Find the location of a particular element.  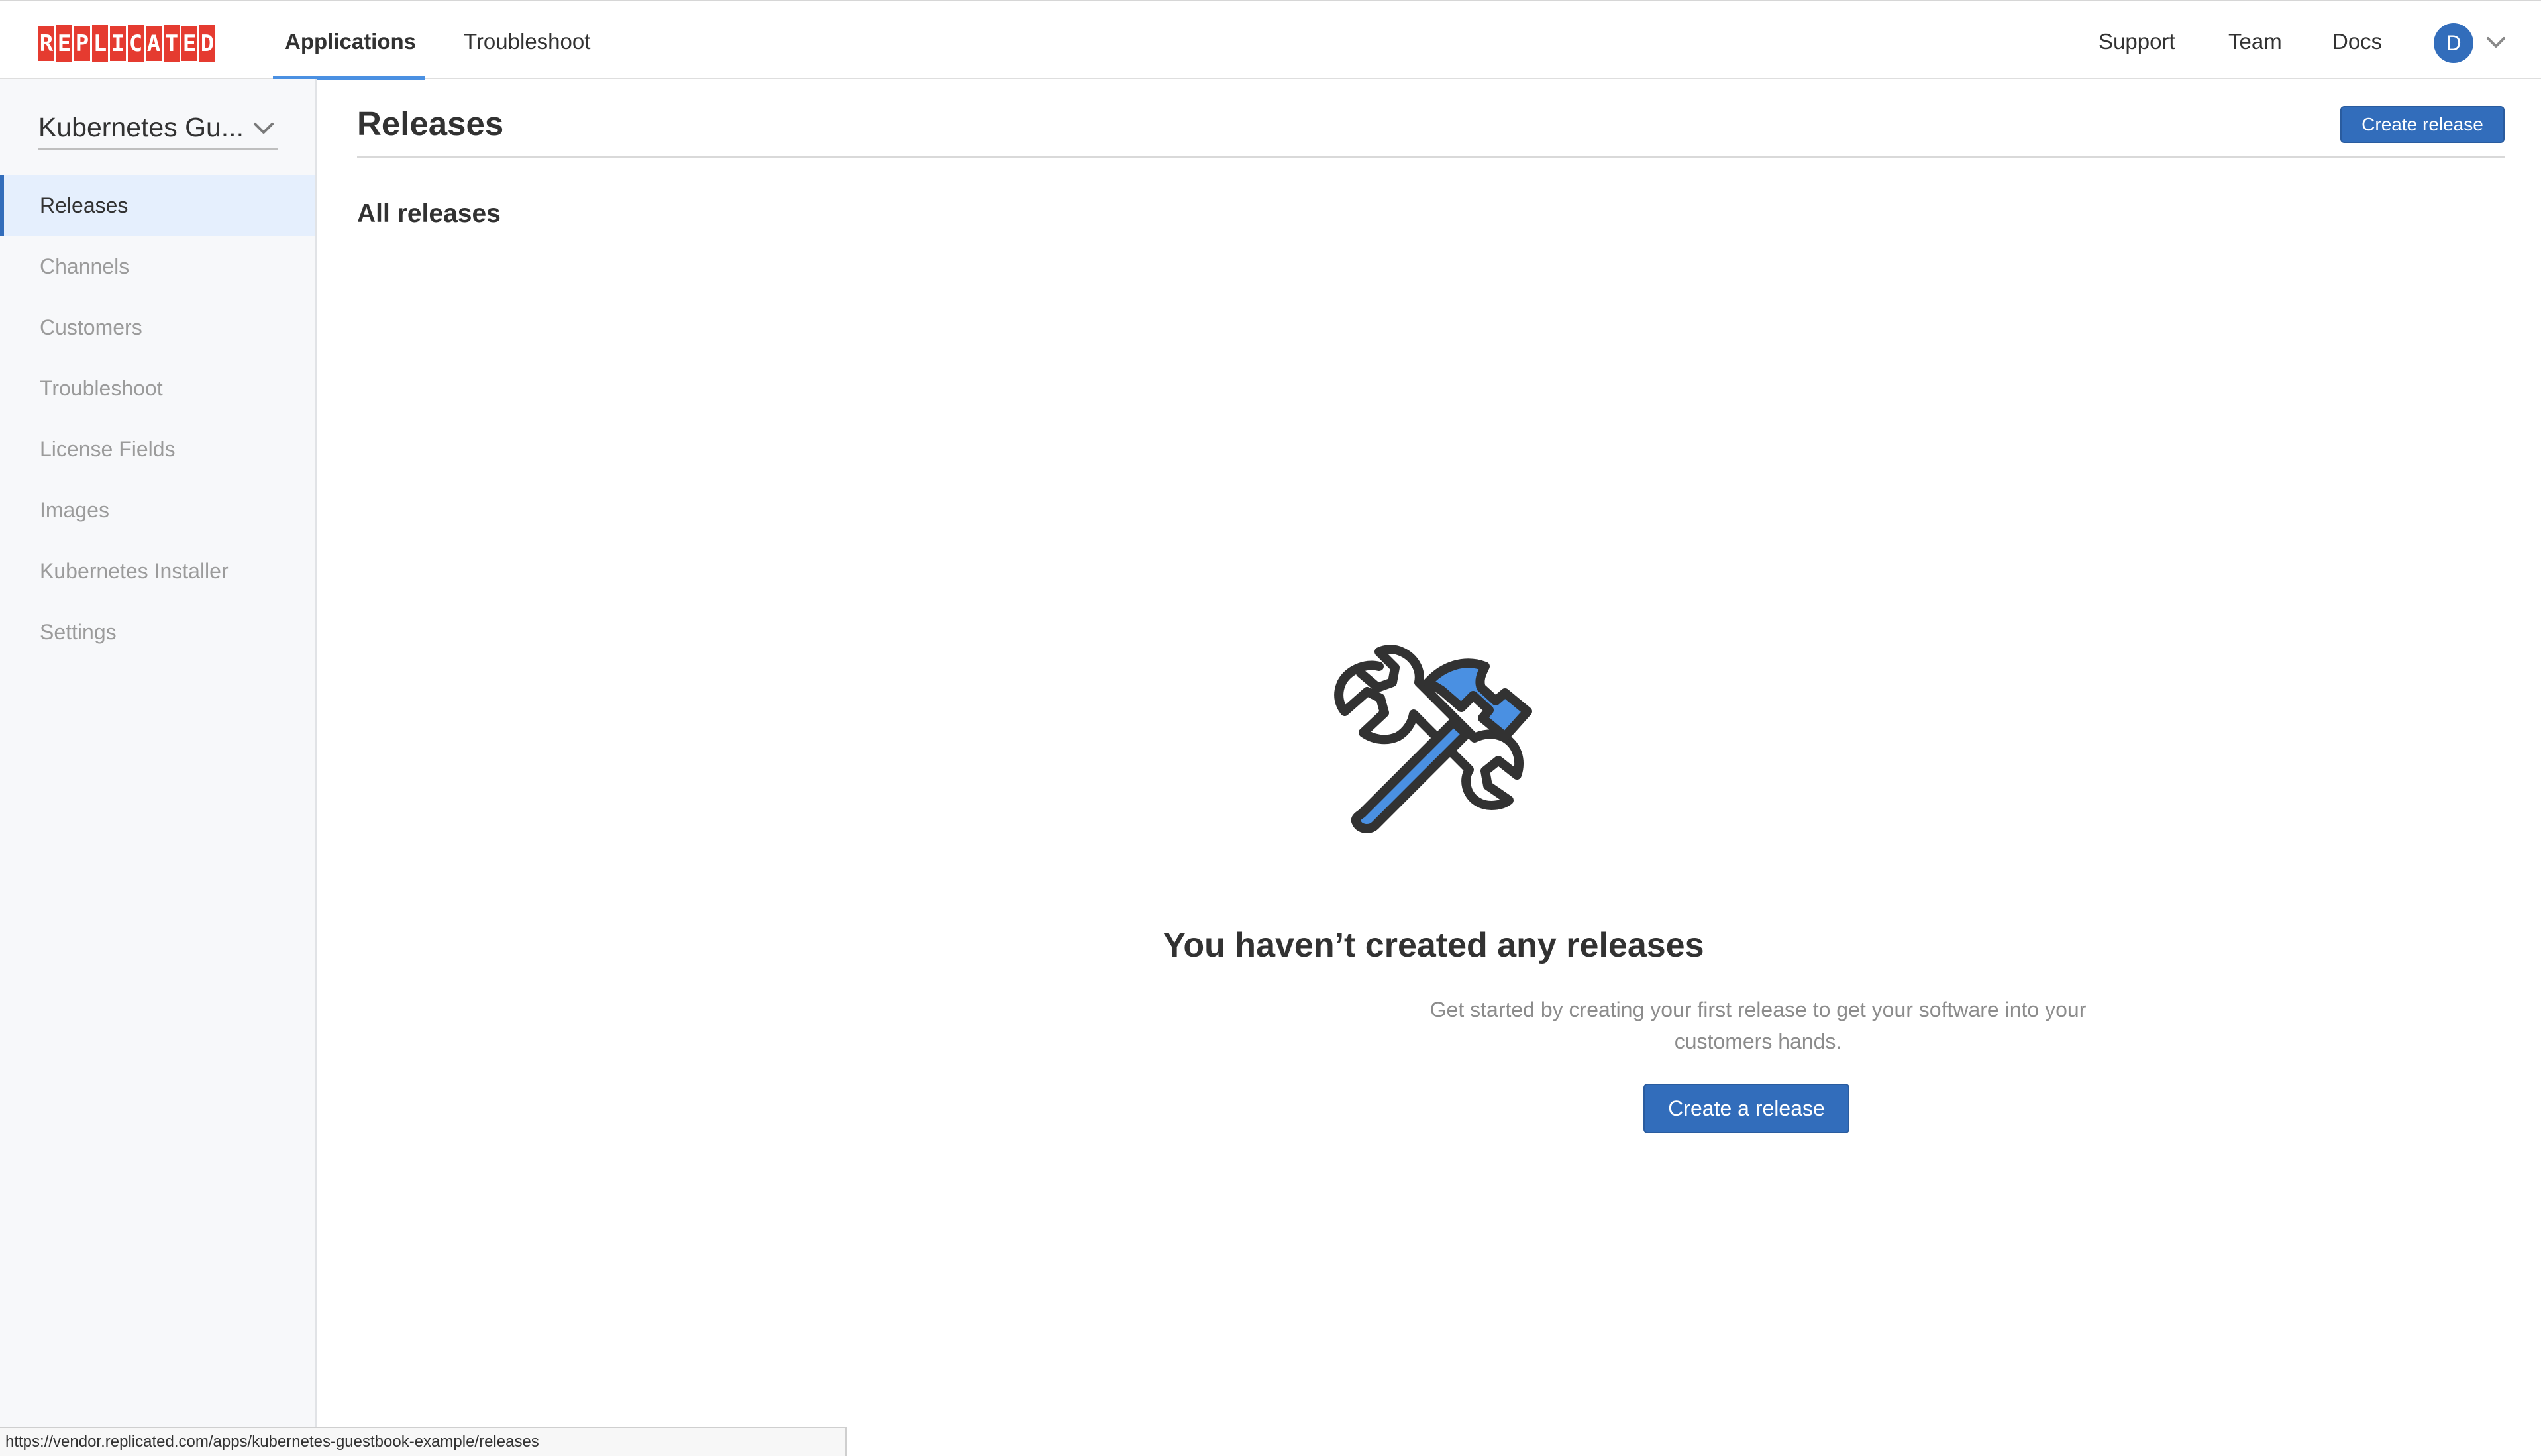

logo-letter: R is located at coordinates (46, 43).